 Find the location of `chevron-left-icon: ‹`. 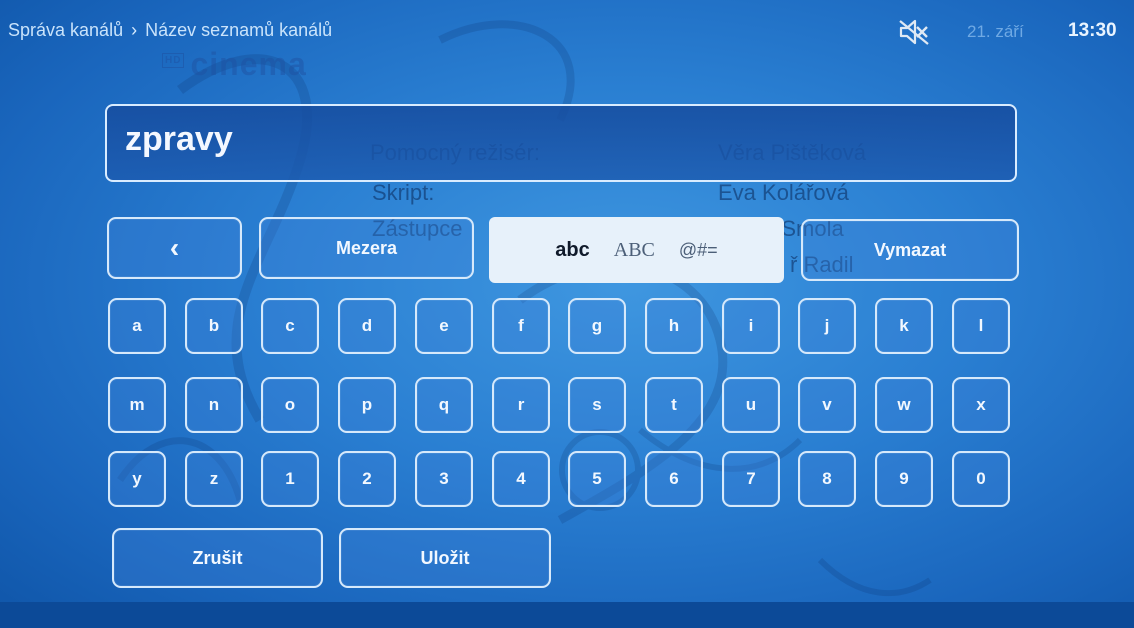

chevron-left-icon: ‹ is located at coordinates (174, 247).